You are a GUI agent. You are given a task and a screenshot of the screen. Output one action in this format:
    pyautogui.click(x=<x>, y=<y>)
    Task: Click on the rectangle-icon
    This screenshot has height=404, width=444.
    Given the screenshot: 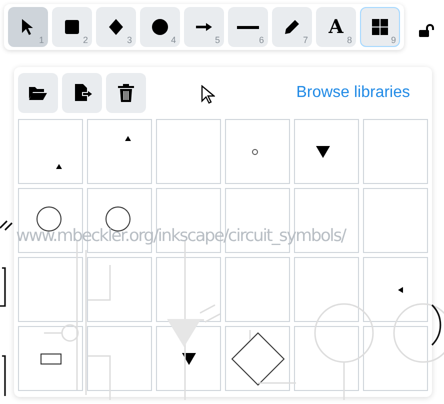 What is the action you would take?
    pyautogui.click(x=51, y=359)
    